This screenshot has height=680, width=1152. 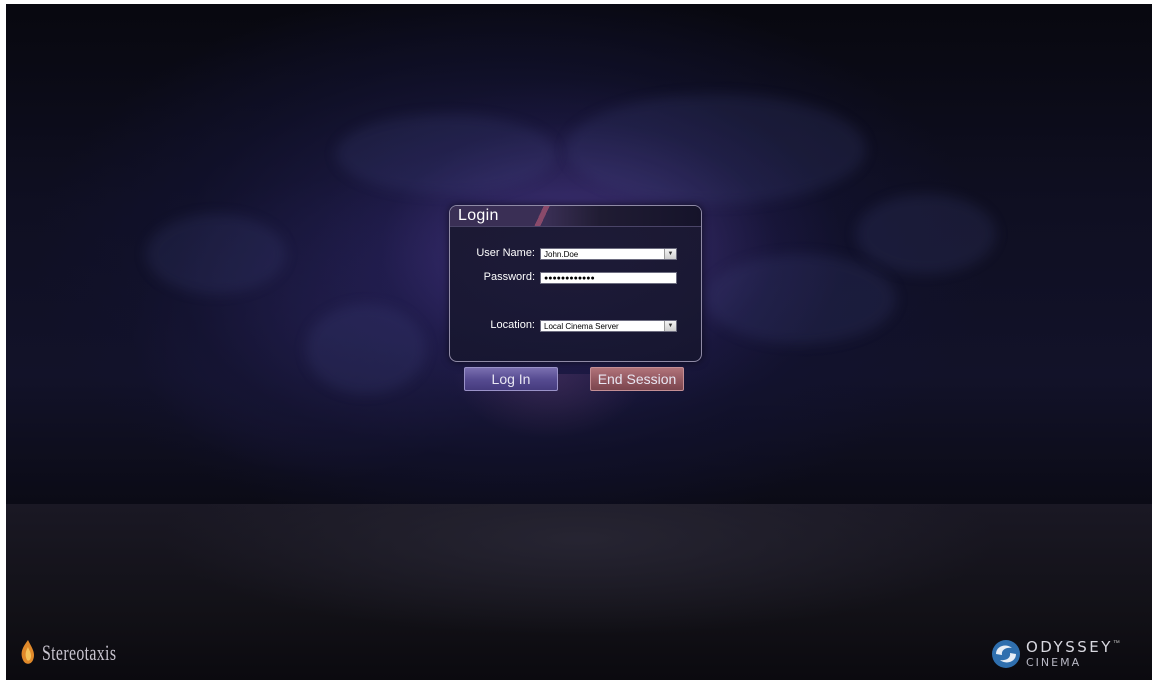 What do you see at coordinates (581, 326) in the screenshot?
I see `location-value: Local Cinema Server` at bounding box center [581, 326].